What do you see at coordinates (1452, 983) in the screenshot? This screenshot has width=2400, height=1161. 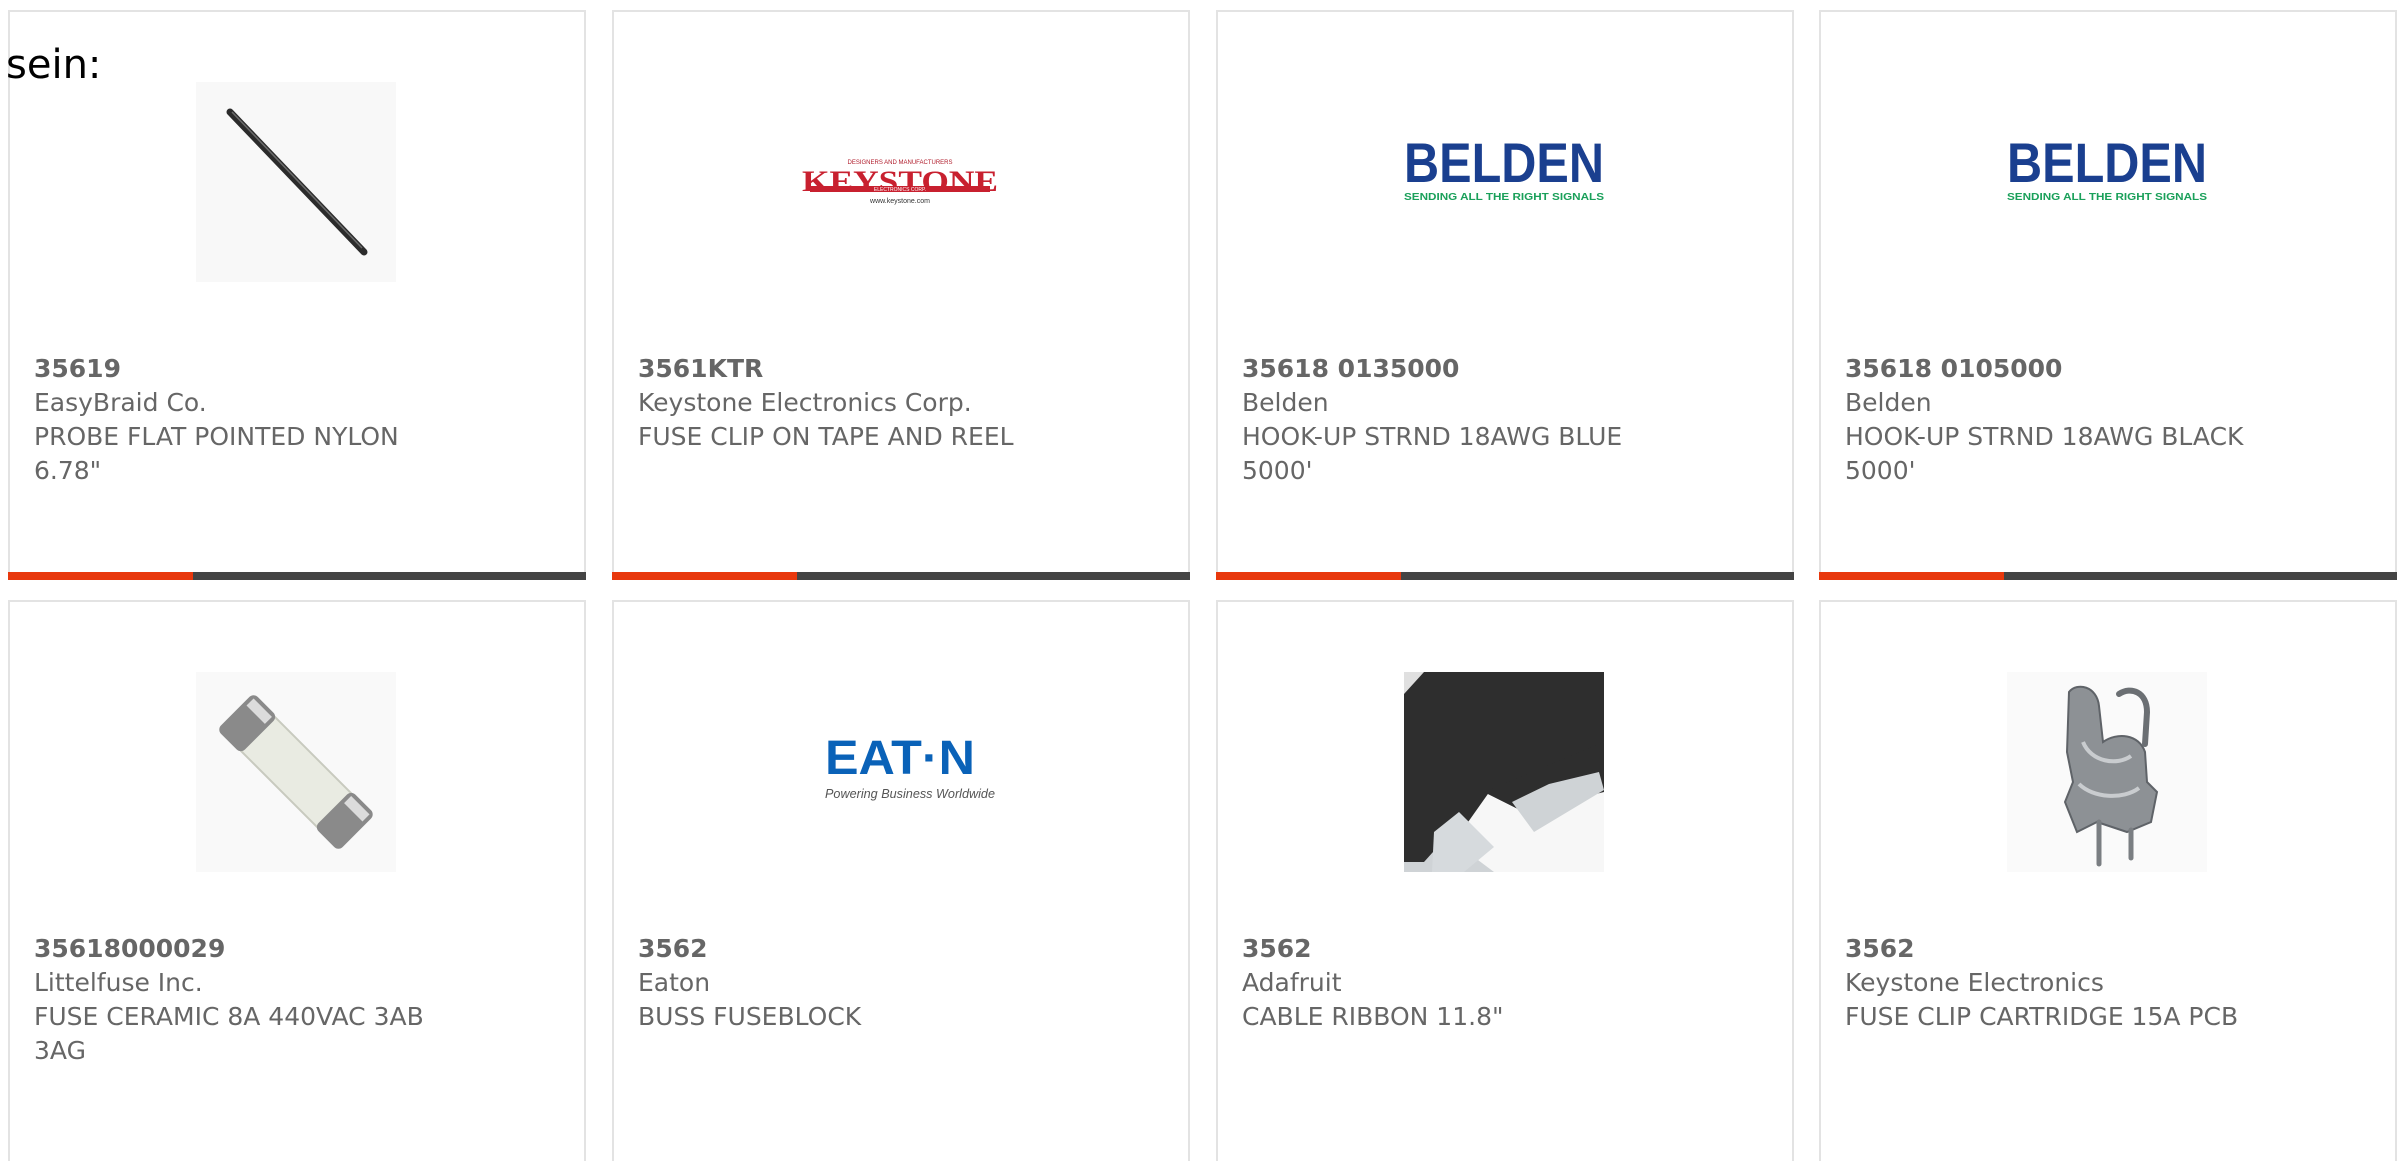 I see `product-info: 3562 Adafruit CABLE RIBBON 11.8"` at bounding box center [1452, 983].